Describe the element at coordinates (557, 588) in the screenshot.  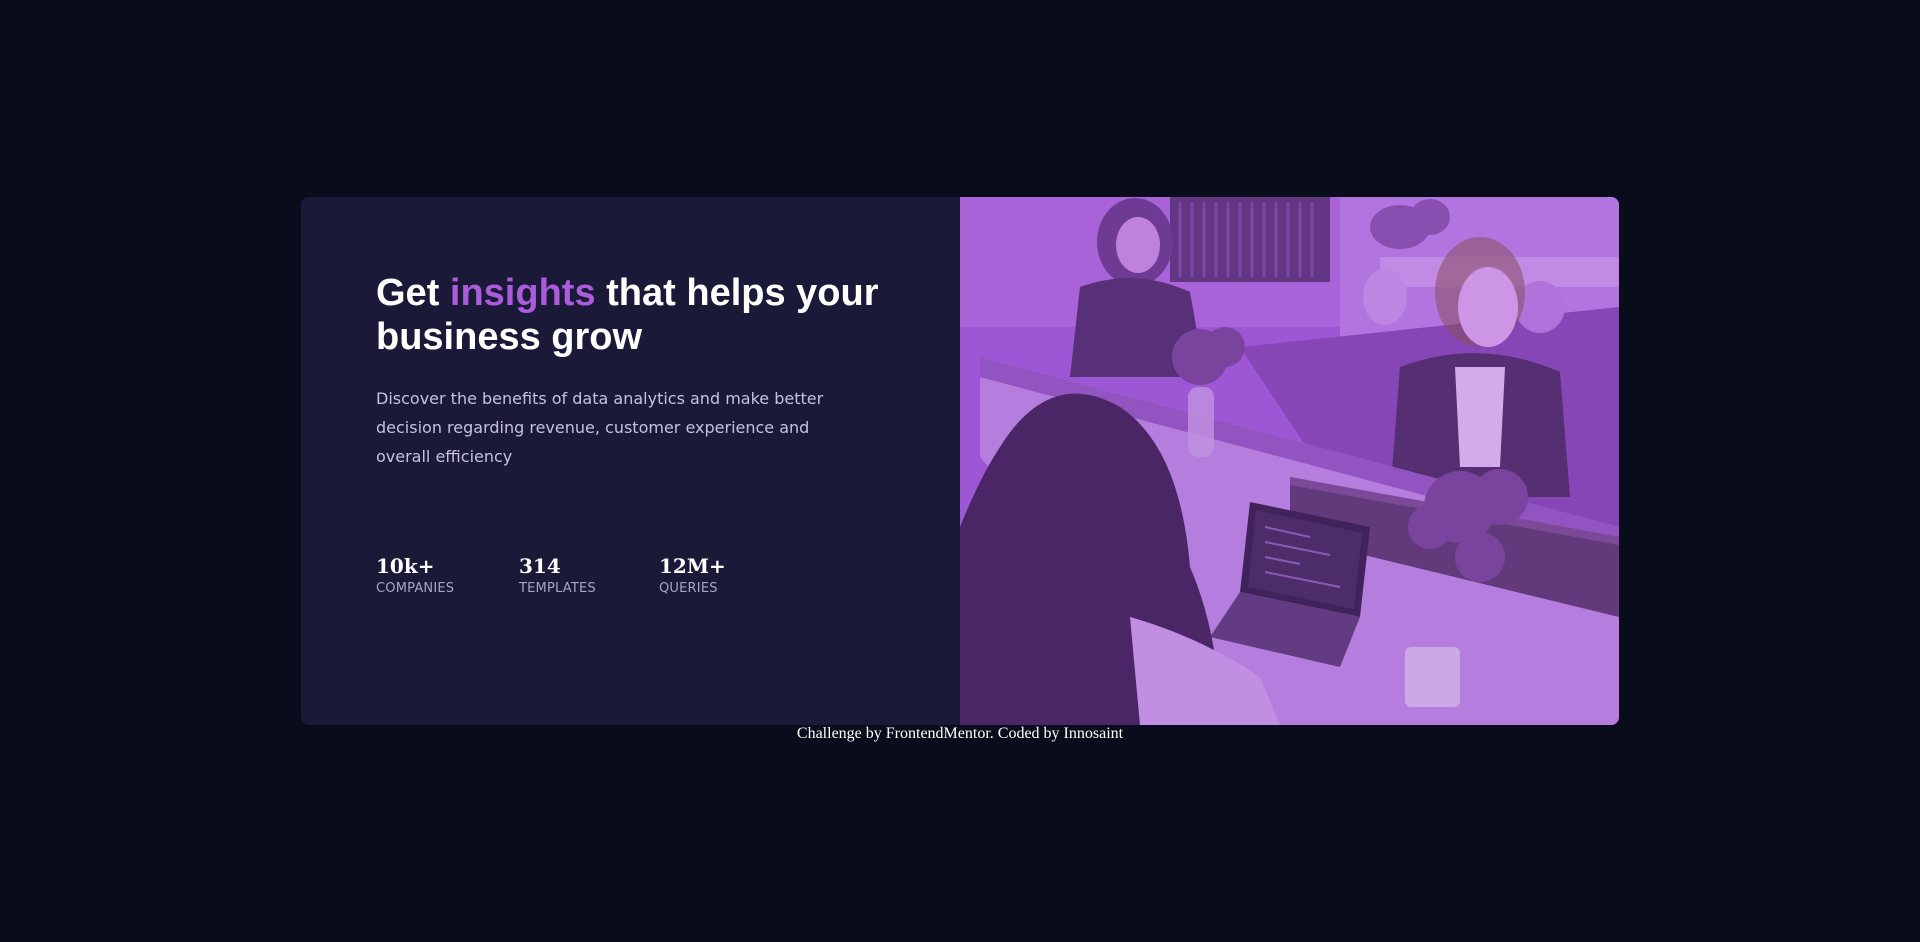
I see `stat-label: TEMPLATES` at that location.